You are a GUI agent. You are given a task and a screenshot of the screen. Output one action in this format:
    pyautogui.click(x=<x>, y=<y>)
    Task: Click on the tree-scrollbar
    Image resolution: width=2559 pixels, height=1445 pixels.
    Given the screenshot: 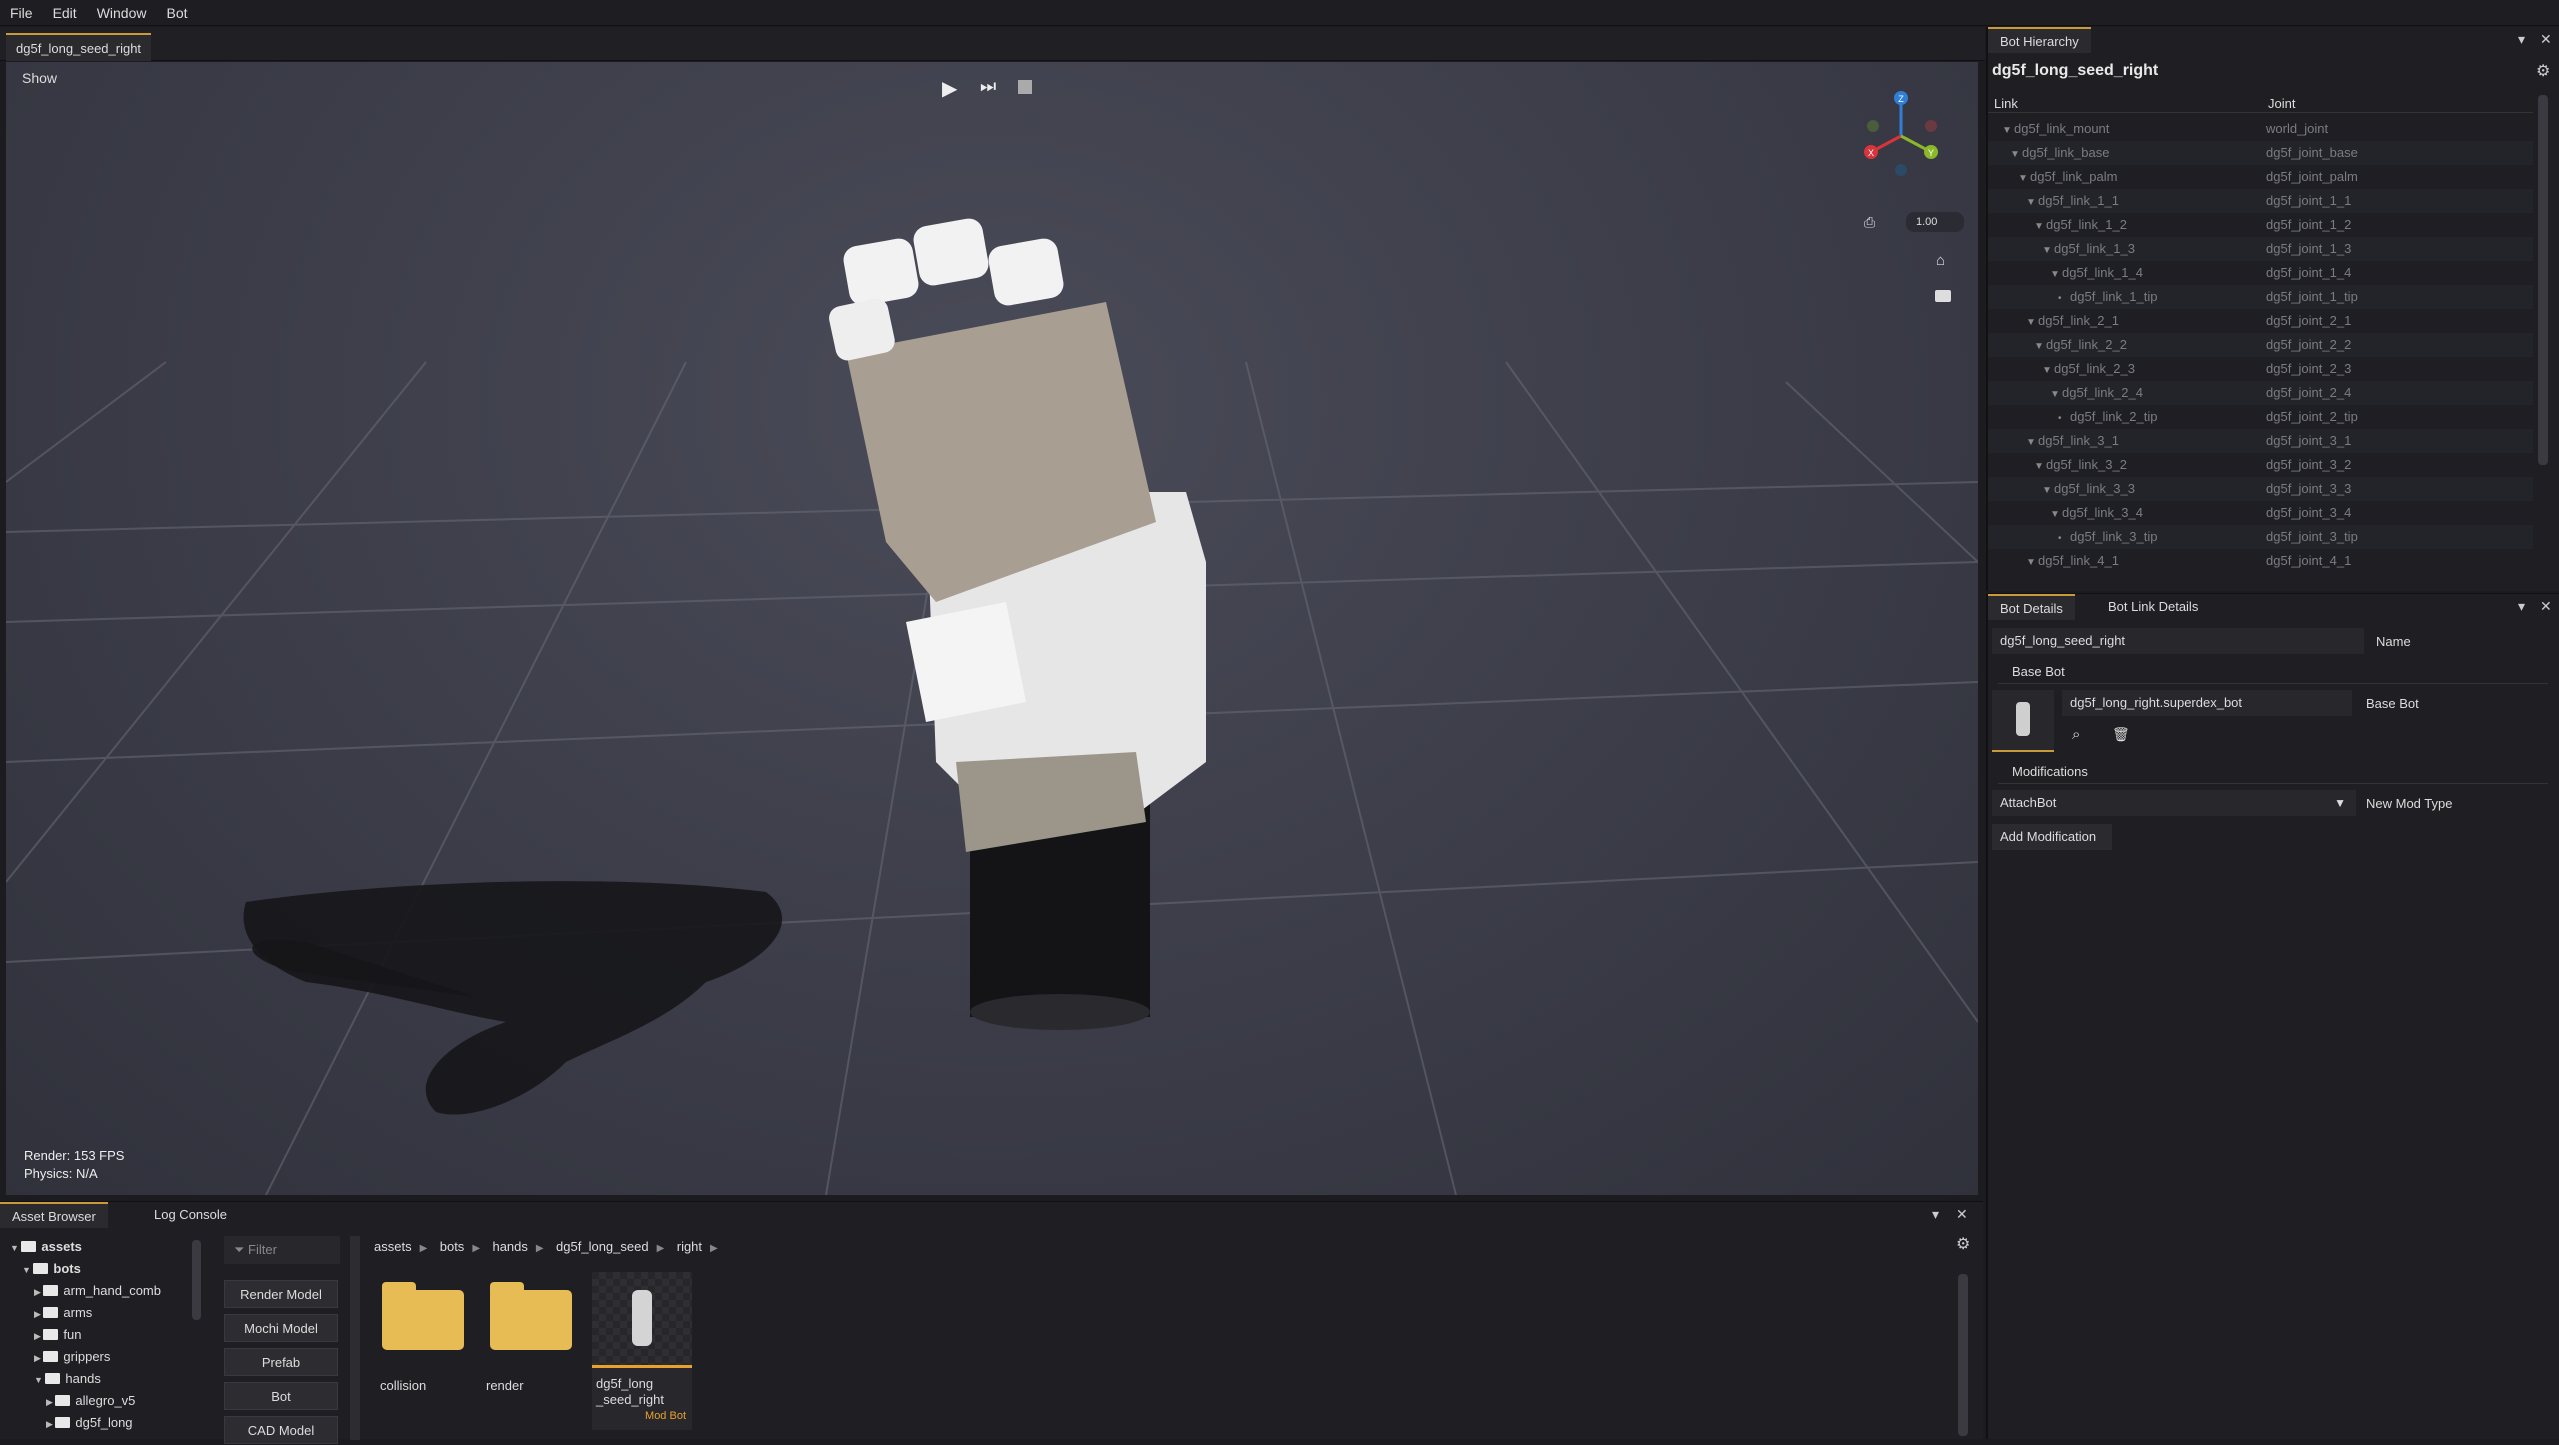 What is the action you would take?
    pyautogui.click(x=196, y=1280)
    